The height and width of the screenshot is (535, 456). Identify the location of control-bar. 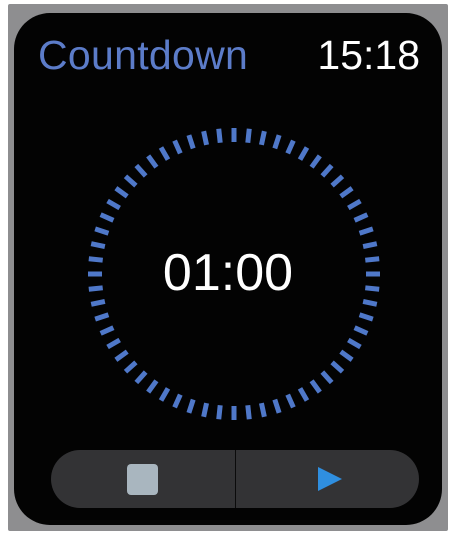
(235, 479).